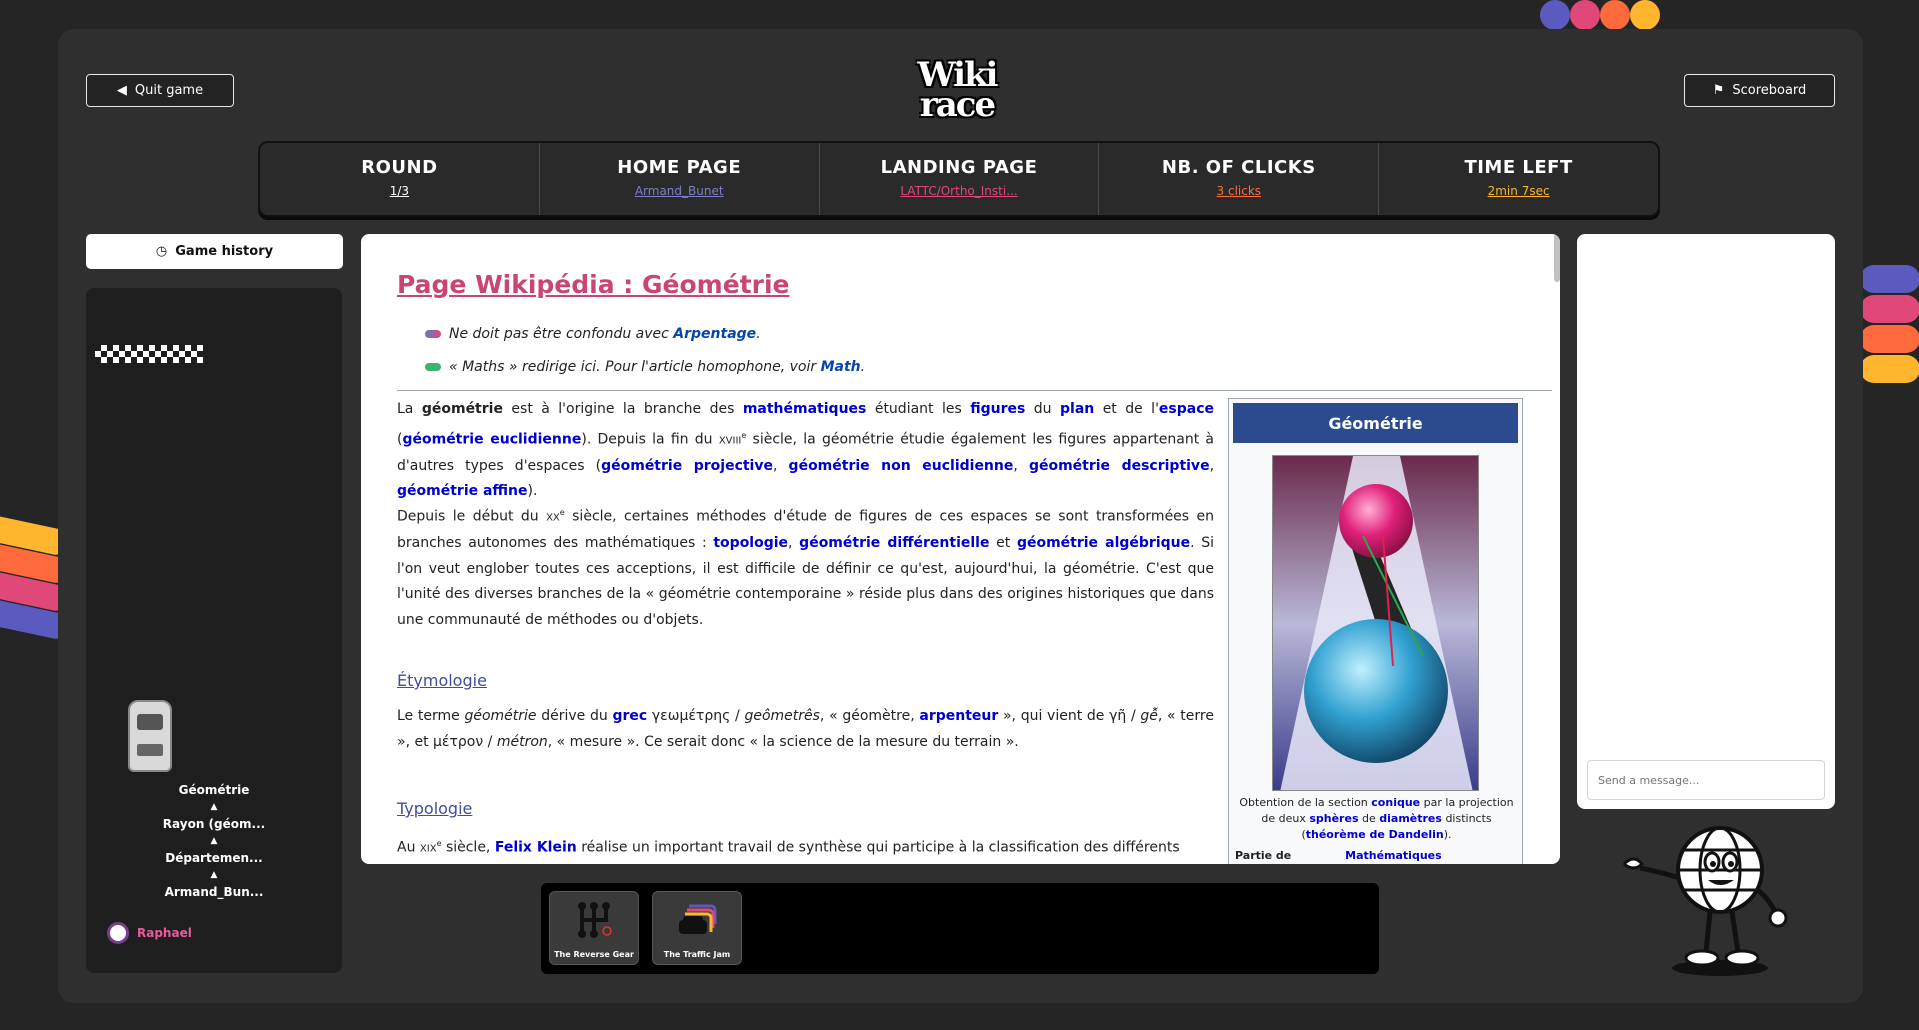  Describe the element at coordinates (553, 518) in the screenshot. I see `roman-numeral: XX` at that location.